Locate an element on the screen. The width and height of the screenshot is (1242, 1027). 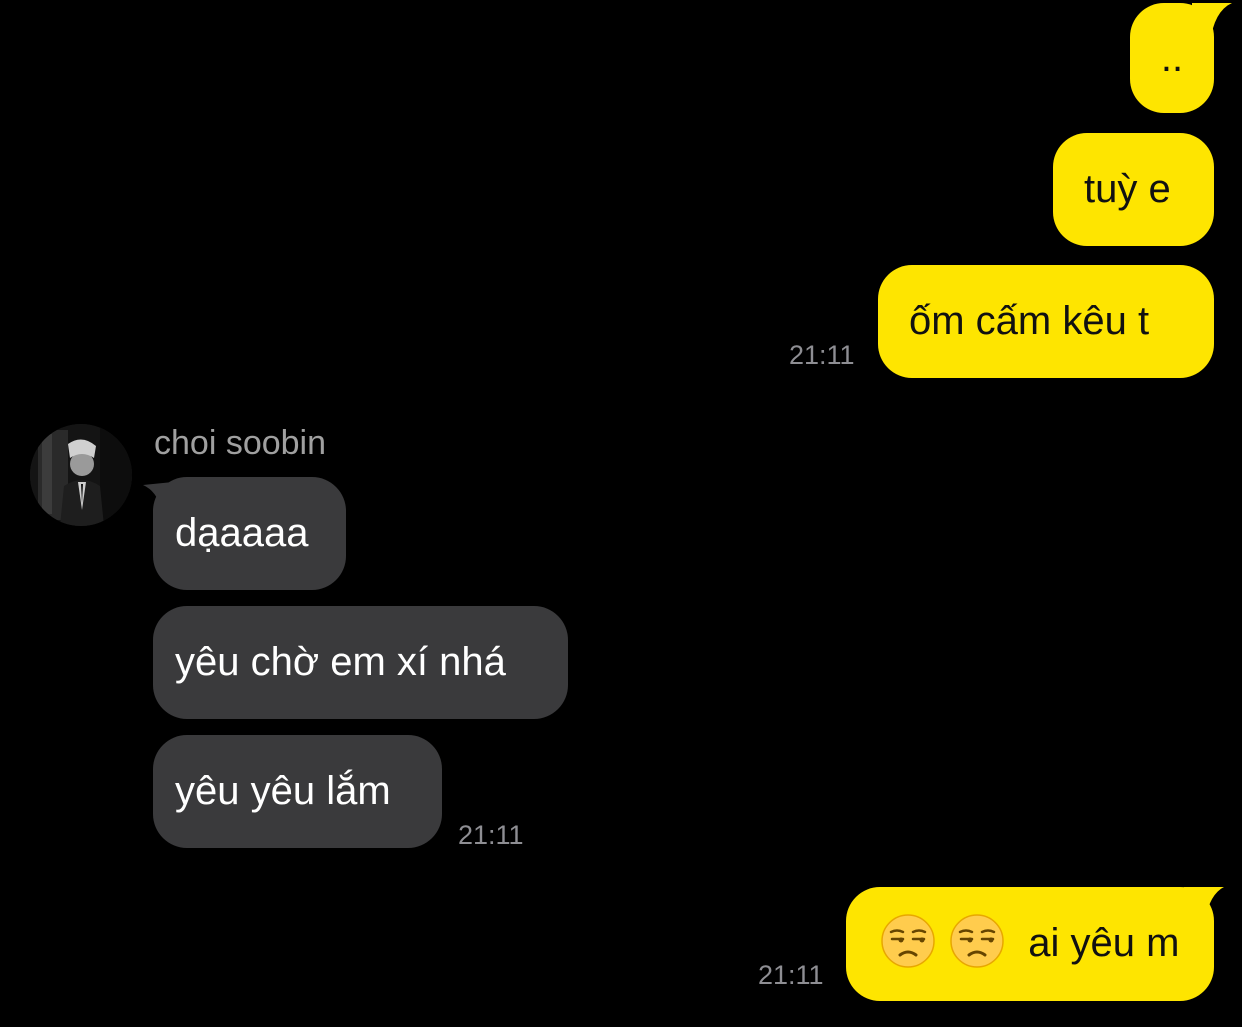
incoming-message-bubble: yêu yêu lắm is located at coordinates (297, 791).